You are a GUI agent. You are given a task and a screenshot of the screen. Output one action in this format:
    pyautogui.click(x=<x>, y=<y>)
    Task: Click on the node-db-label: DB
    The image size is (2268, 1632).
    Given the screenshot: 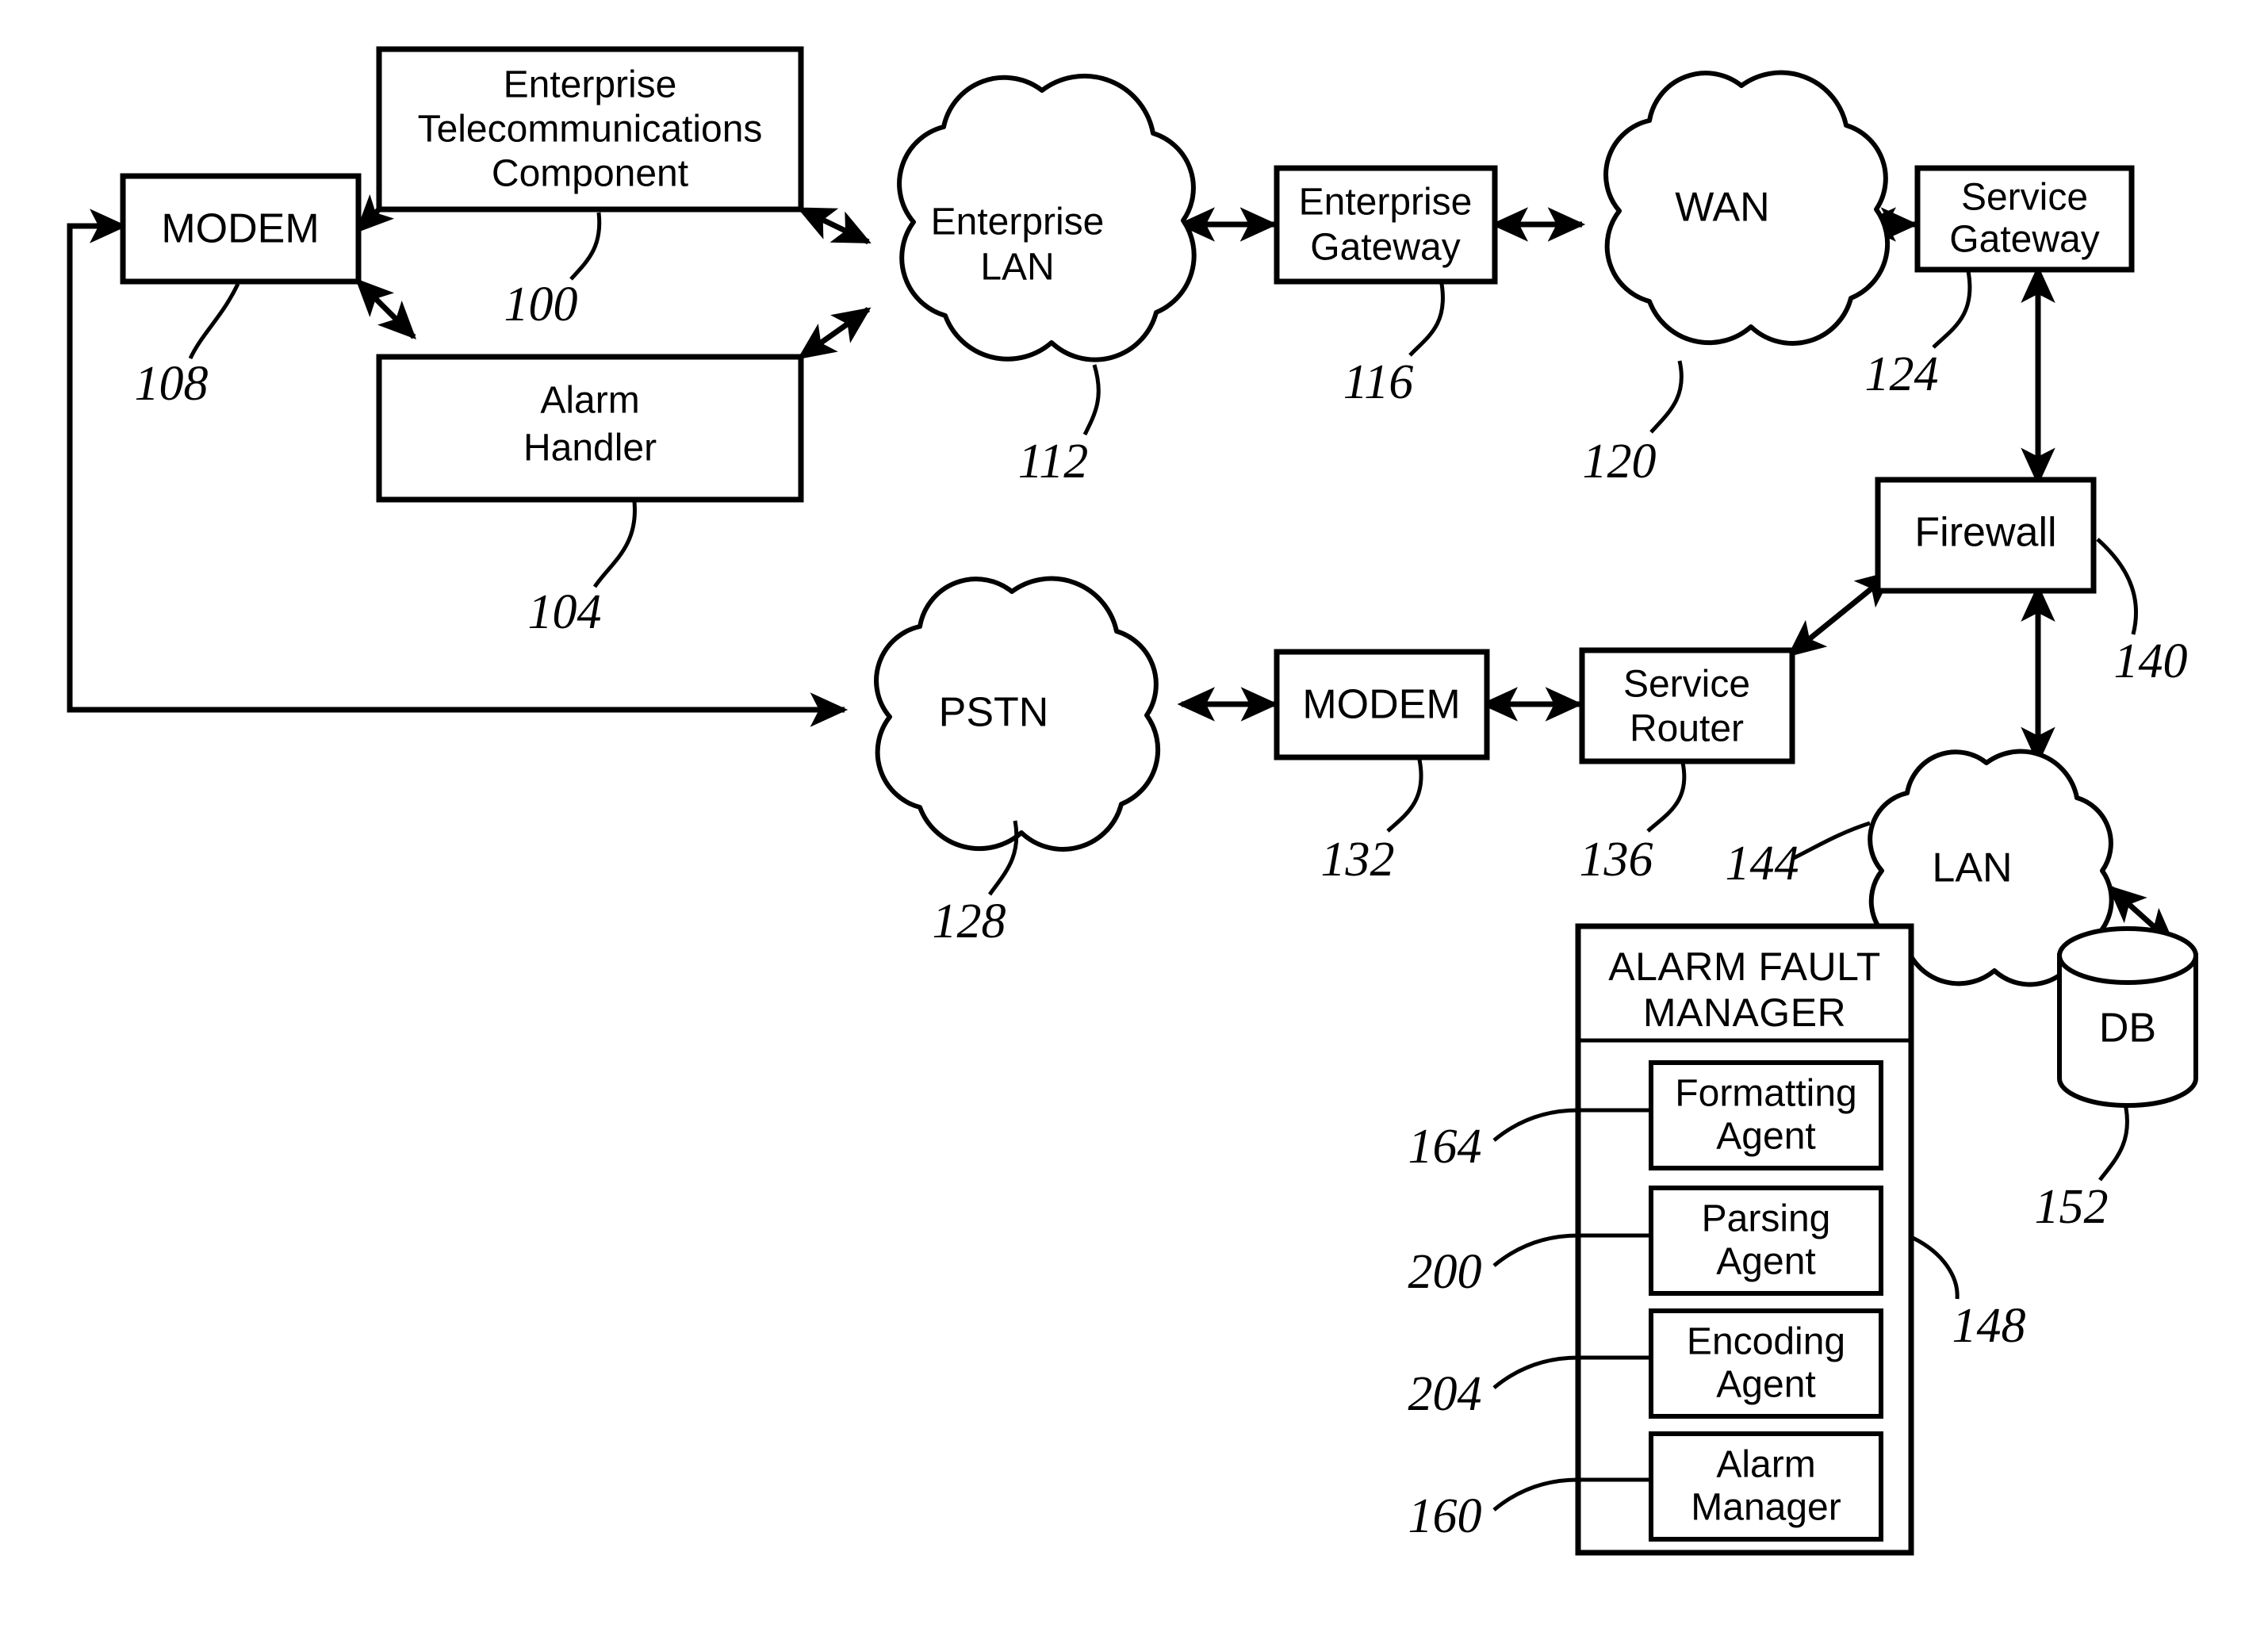 What is the action you would take?
    pyautogui.click(x=2127, y=1029)
    